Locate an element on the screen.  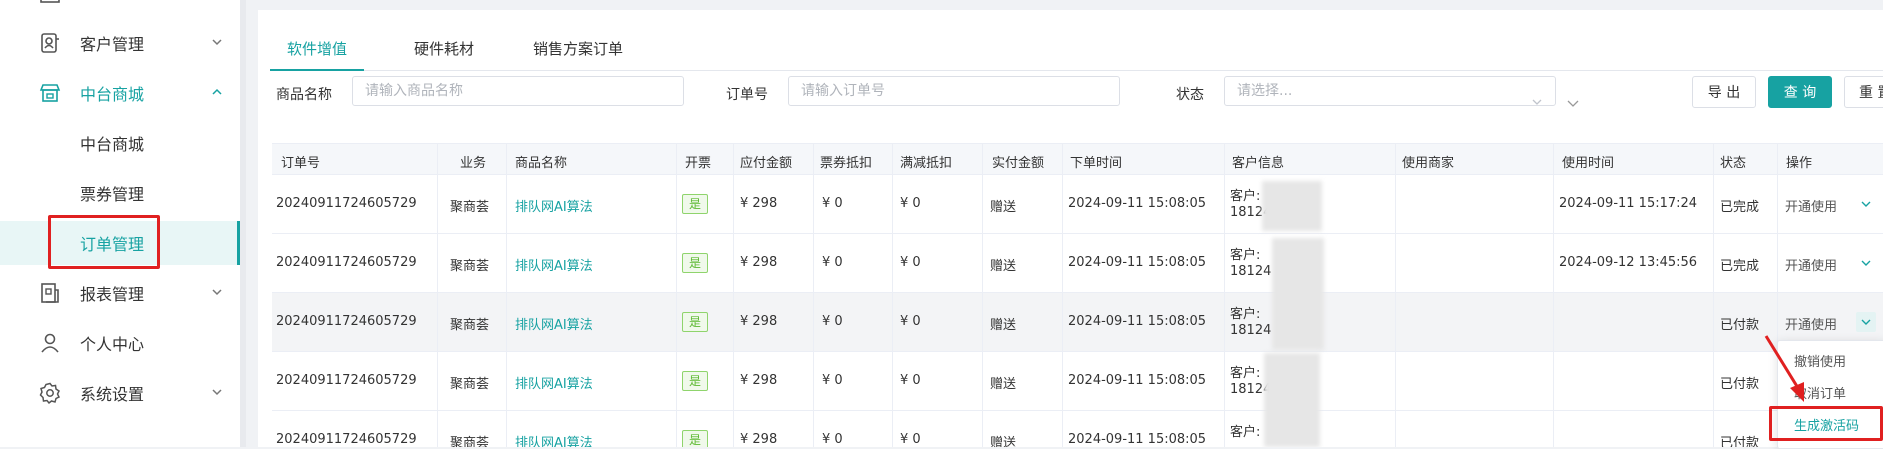
chevron-up-icon is located at coordinates (217, 91).